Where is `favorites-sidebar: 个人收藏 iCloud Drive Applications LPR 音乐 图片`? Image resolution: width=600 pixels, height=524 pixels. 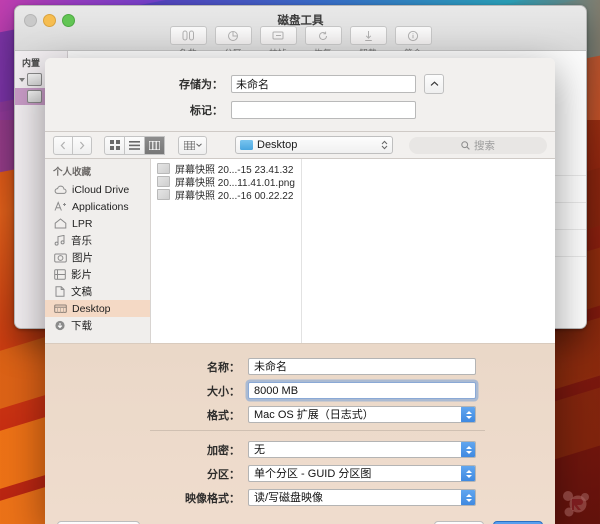 favorites-sidebar: 个人收藏 iCloud Drive Applications LPR 音乐 图片 is located at coordinates (98, 251).